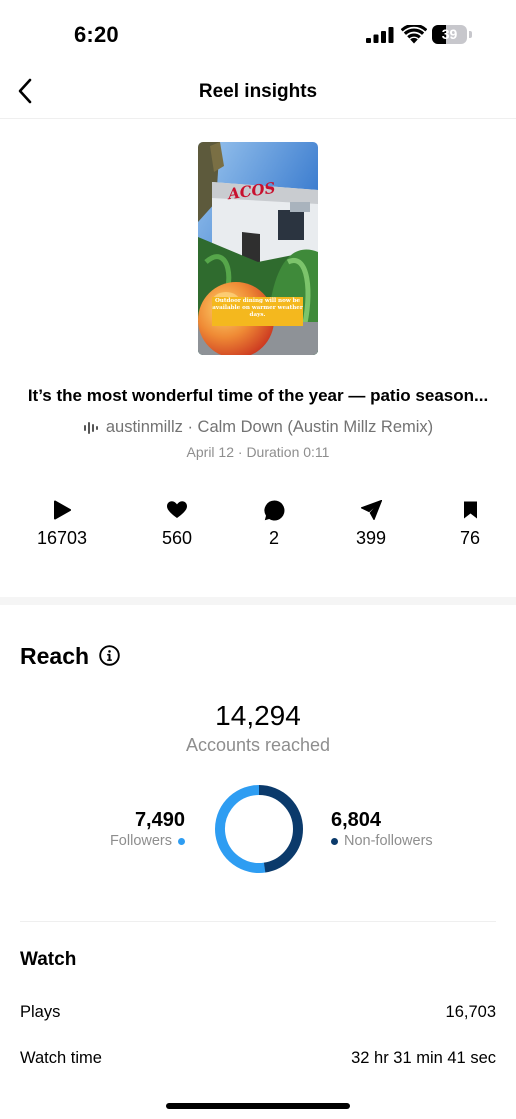  What do you see at coordinates (258, 601) in the screenshot?
I see `section-divider` at bounding box center [258, 601].